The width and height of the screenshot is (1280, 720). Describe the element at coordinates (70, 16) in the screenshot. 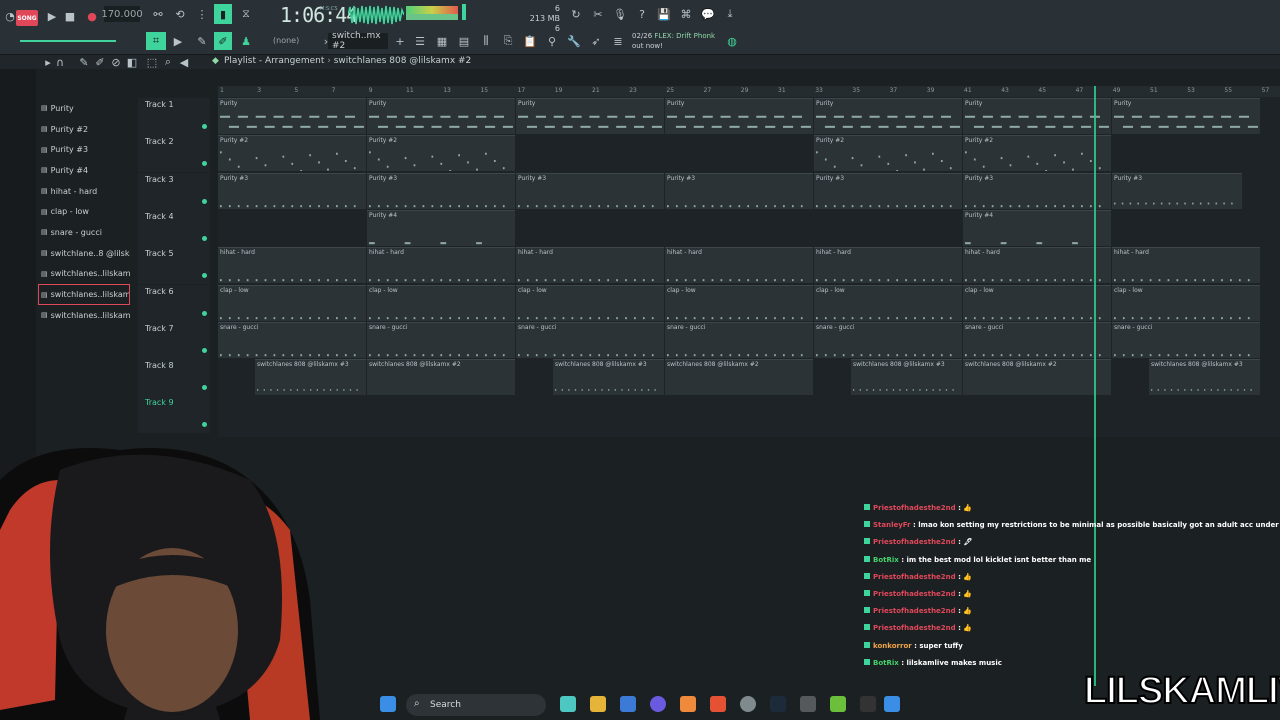

I see `stop-icon: ■` at that location.